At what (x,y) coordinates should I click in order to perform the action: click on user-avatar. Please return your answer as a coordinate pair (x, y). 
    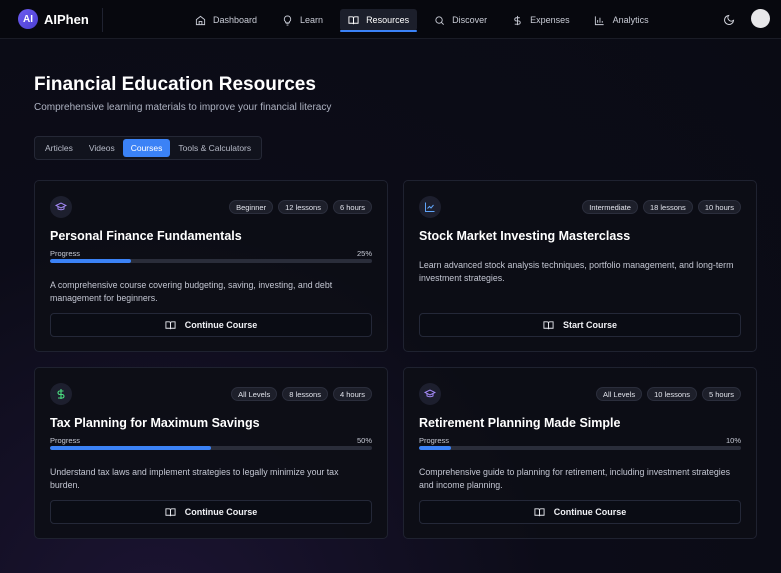
    Looking at the image, I should click on (760, 18).